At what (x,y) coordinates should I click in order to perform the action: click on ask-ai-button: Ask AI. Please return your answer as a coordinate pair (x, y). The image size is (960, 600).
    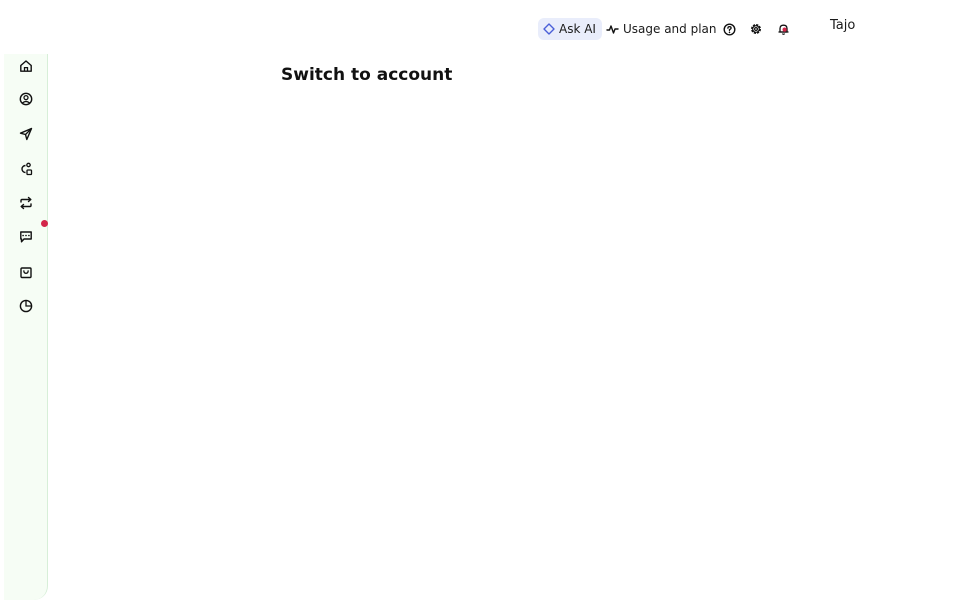
    Looking at the image, I should click on (570, 29).